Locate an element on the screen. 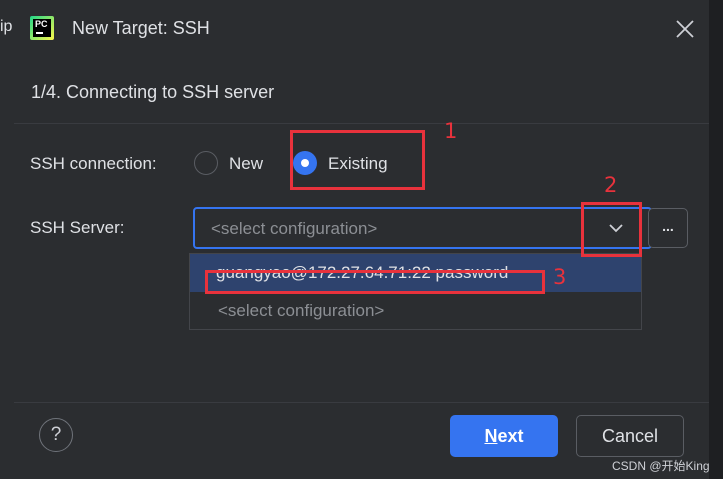  ssh-connection-label: SSH connection: is located at coordinates (93, 163).